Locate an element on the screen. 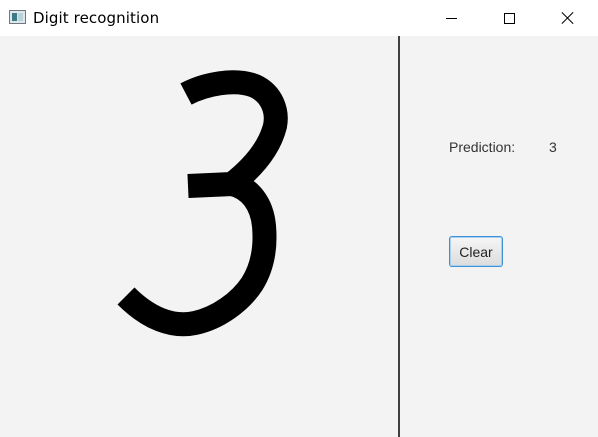 This screenshot has height=437, width=598. digit-stroke-lower is located at coordinates (197, 254).